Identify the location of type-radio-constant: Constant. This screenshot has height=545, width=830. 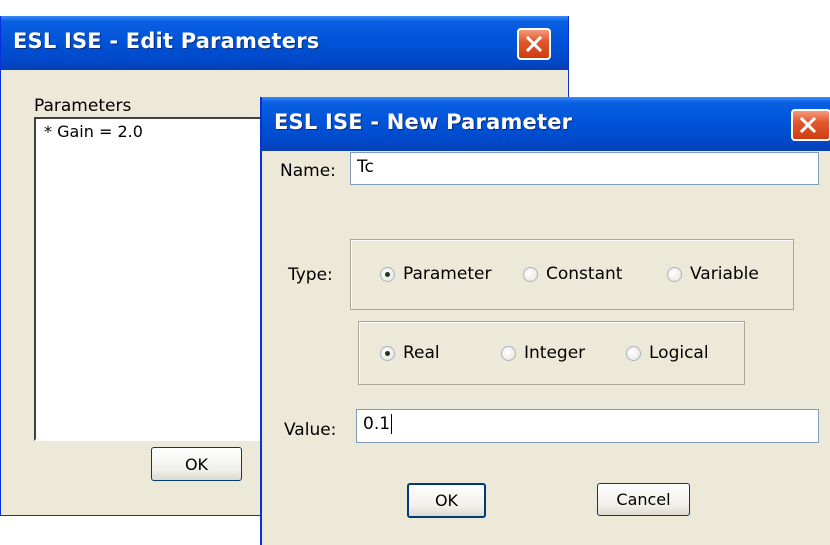
(572, 274).